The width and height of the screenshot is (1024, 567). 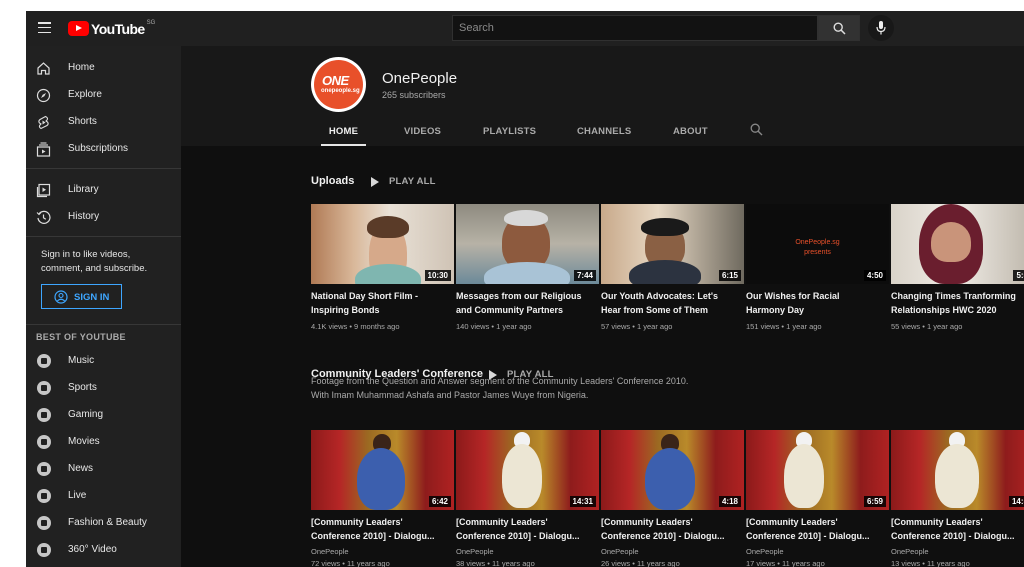 What do you see at coordinates (406, 182) in the screenshot?
I see `uploads-play-all-button: PLAY ALL` at bounding box center [406, 182].